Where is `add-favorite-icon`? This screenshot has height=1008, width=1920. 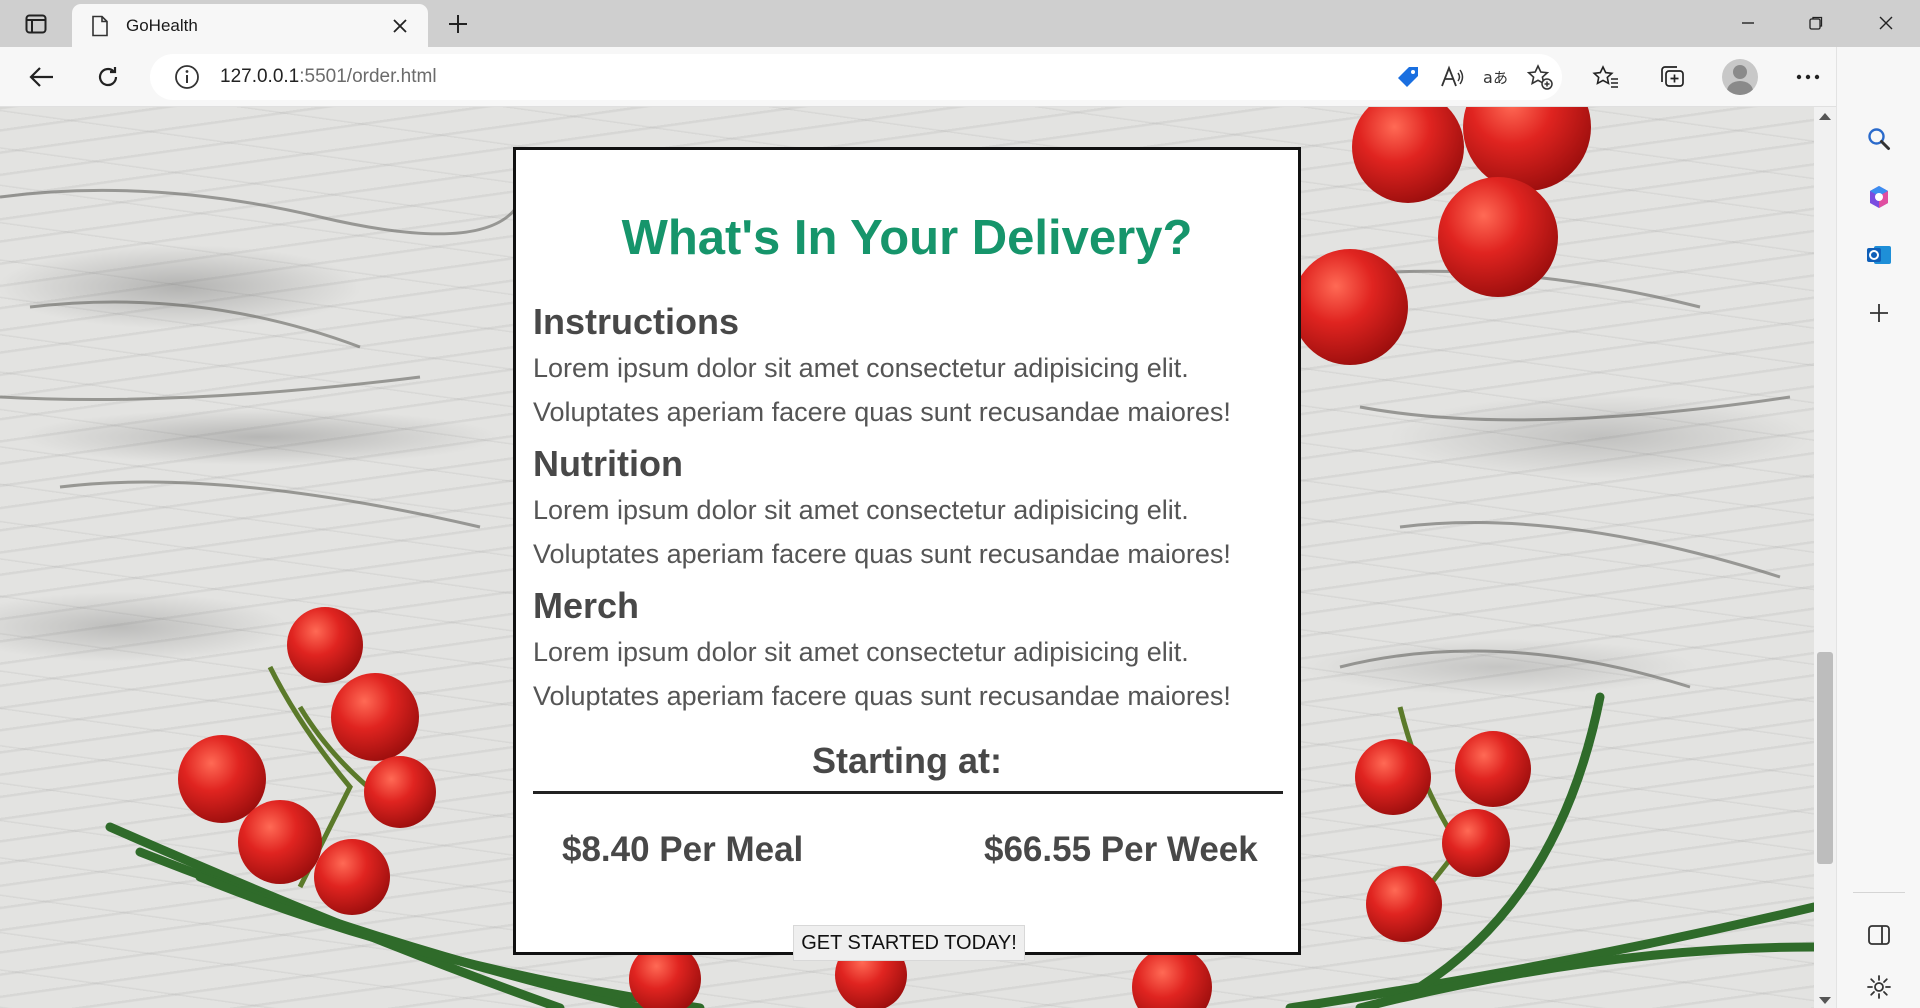
add-favorite-icon is located at coordinates (1539, 77).